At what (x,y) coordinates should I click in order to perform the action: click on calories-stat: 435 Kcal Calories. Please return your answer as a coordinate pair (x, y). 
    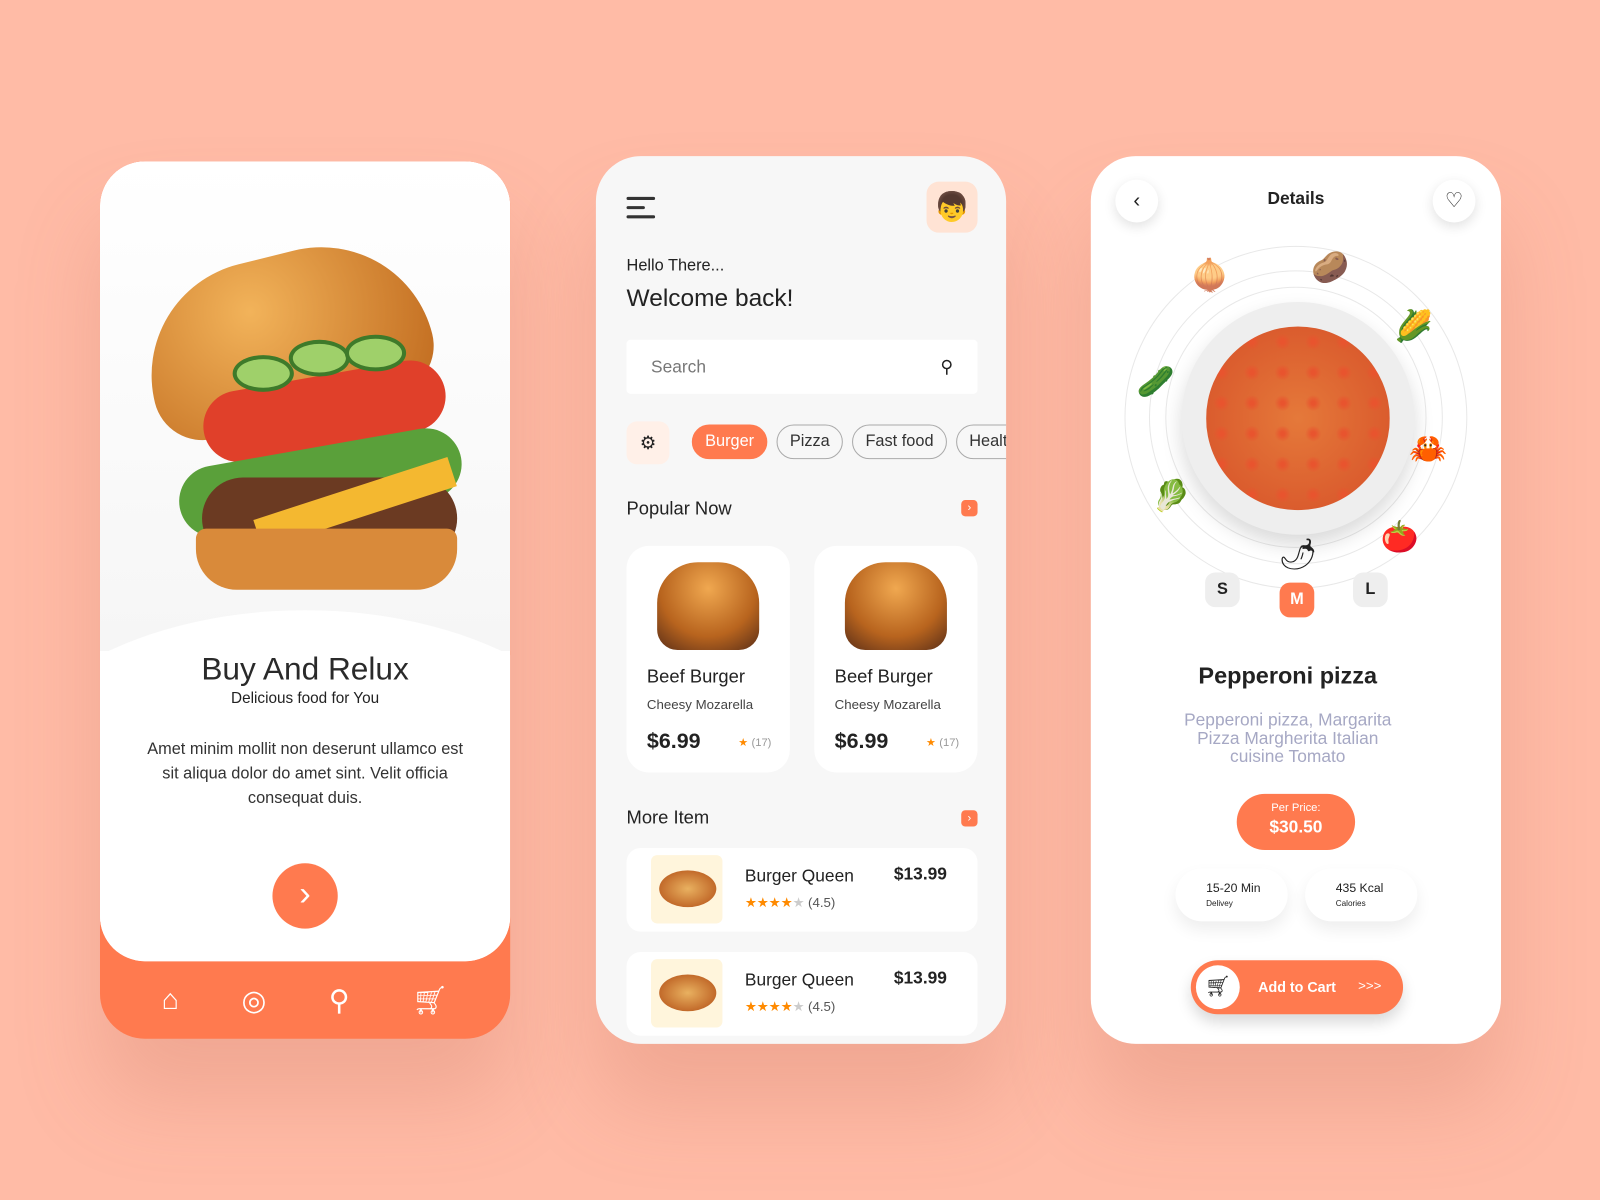
    Looking at the image, I should click on (1361, 895).